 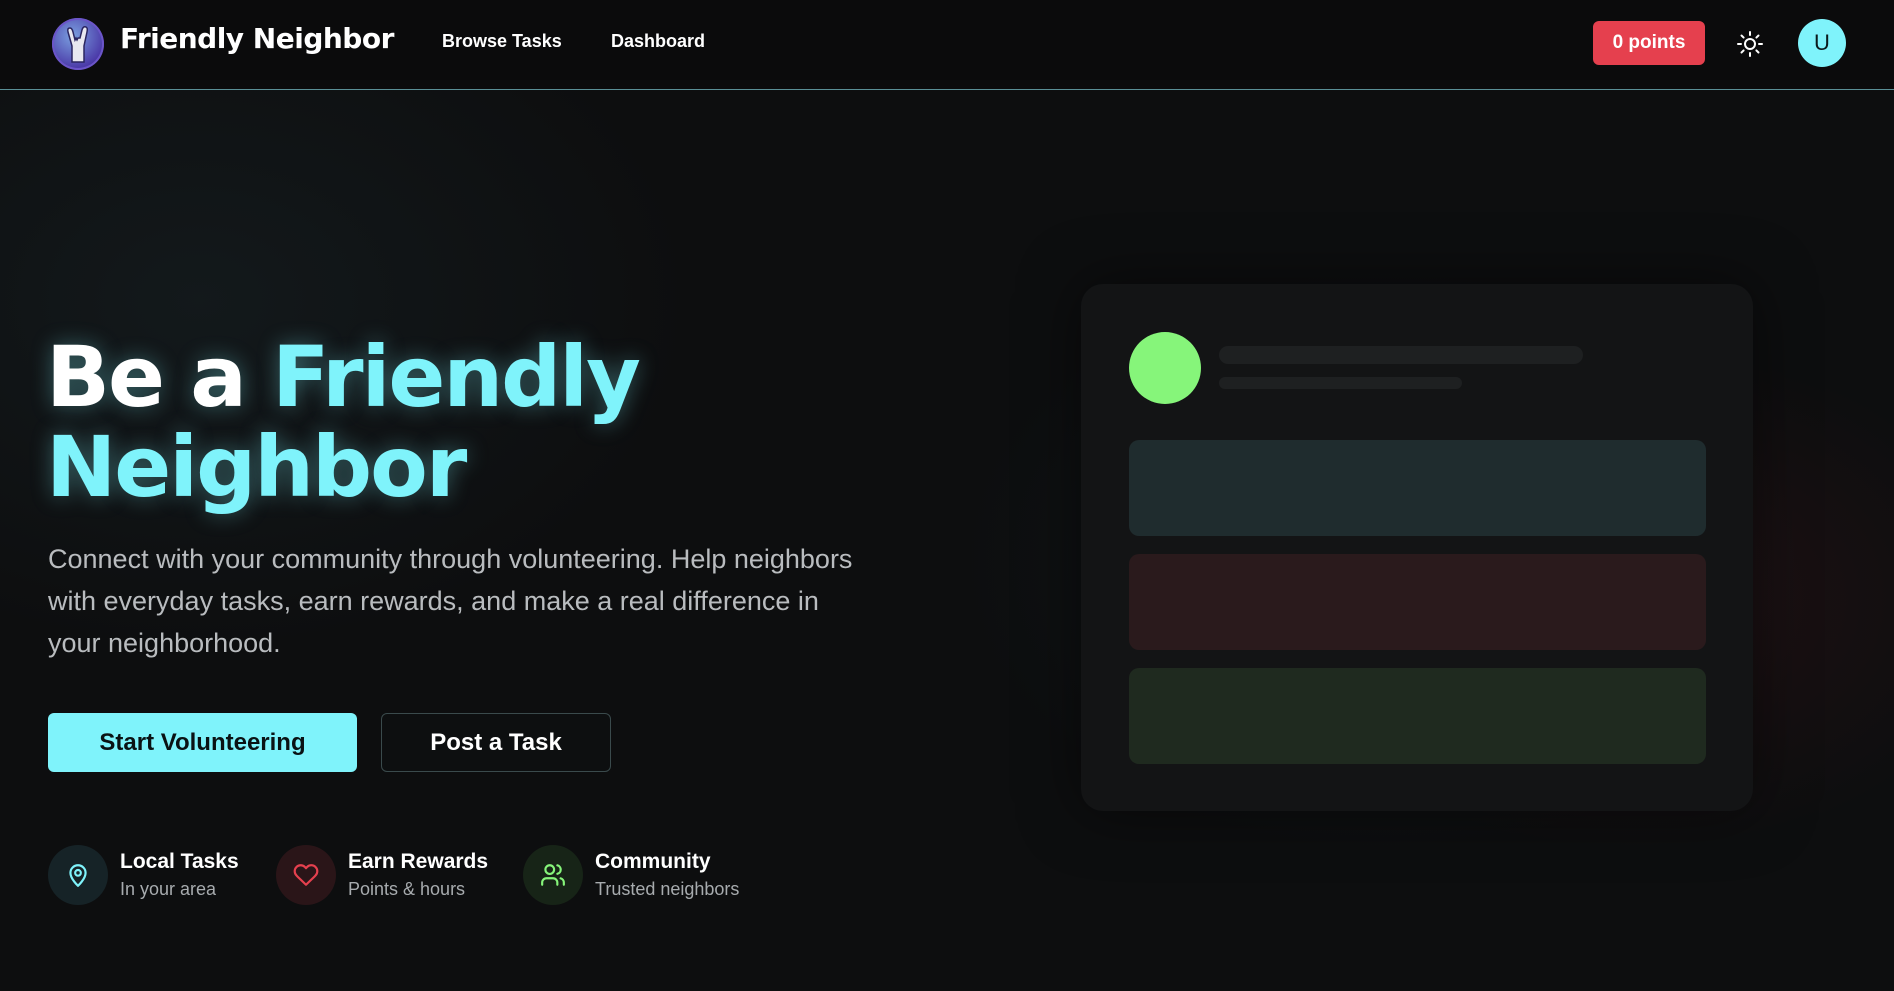 What do you see at coordinates (343, 422) in the screenshot?
I see `hero-title: Be a Friendly Neighbor` at bounding box center [343, 422].